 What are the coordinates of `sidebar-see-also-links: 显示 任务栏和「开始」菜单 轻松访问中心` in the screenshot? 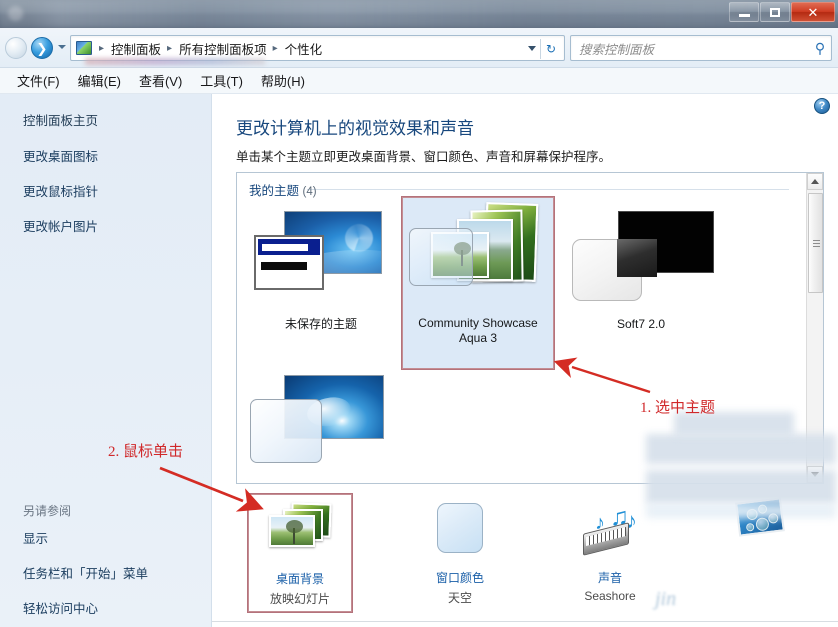 It's located at (85, 577).